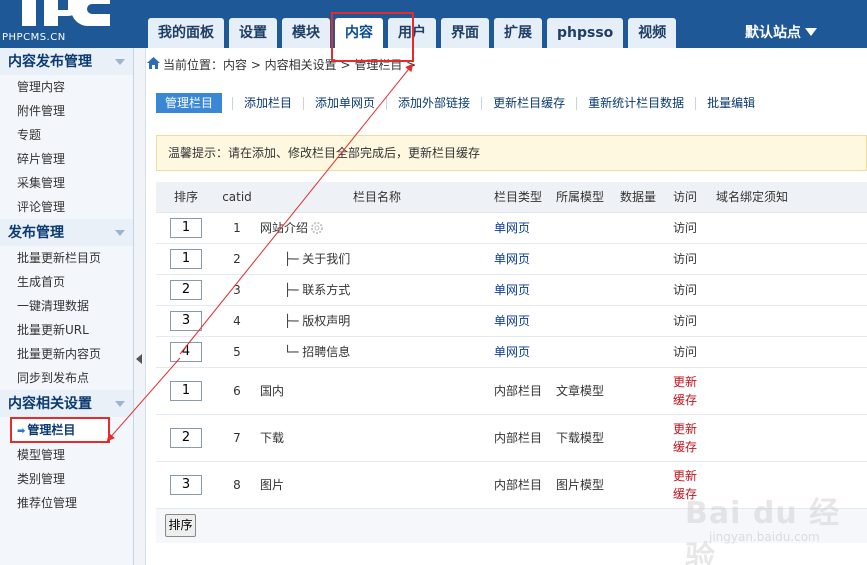 This screenshot has width=867, height=565. I want to click on refresh-line1: 更新, so click(685, 428).